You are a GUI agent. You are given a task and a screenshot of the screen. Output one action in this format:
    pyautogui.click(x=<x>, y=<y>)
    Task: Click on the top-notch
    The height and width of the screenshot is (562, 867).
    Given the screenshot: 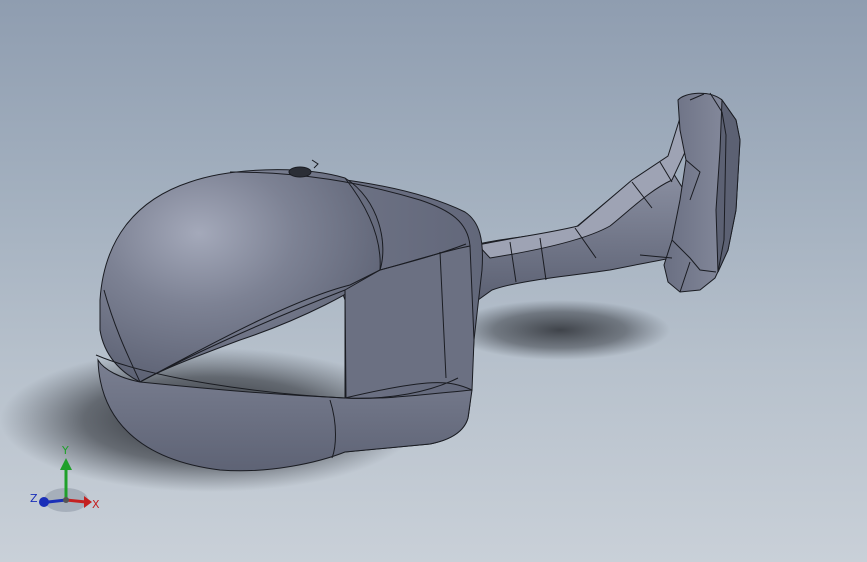 What is the action you would take?
    pyautogui.click(x=315, y=164)
    